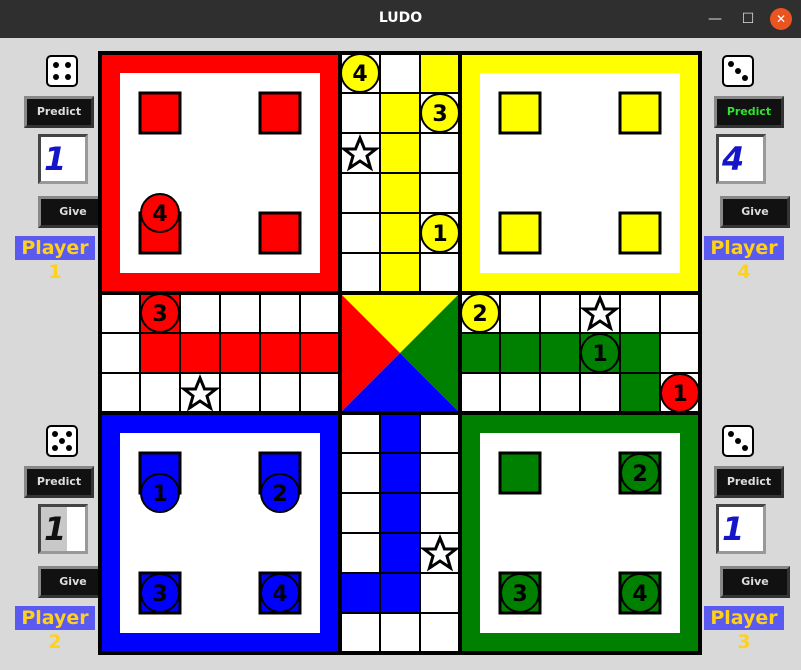 The height and width of the screenshot is (670, 801). Describe the element at coordinates (580, 533) in the screenshot. I see `green-home` at that location.